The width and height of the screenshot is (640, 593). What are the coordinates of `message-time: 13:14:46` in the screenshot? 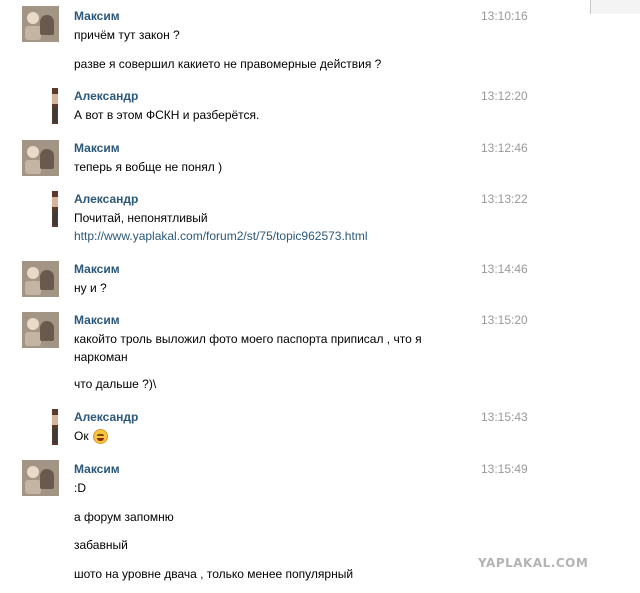 It's located at (504, 269).